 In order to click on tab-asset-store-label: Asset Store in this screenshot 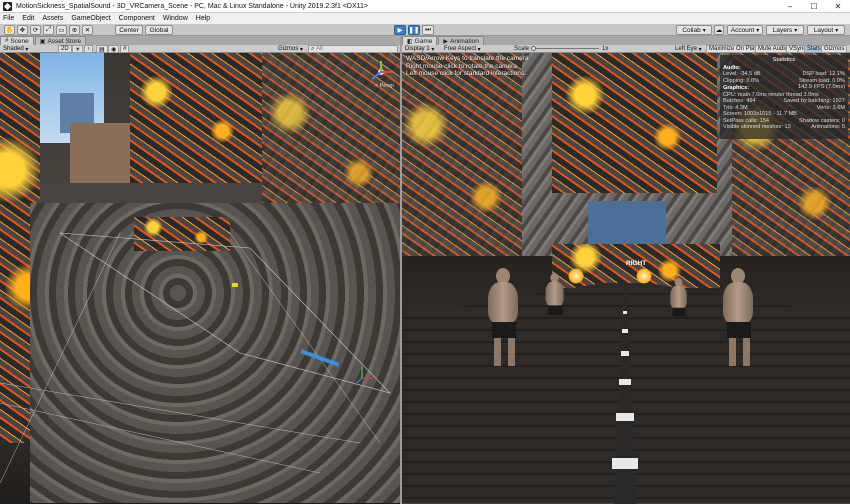, I will do `click(64, 41)`.